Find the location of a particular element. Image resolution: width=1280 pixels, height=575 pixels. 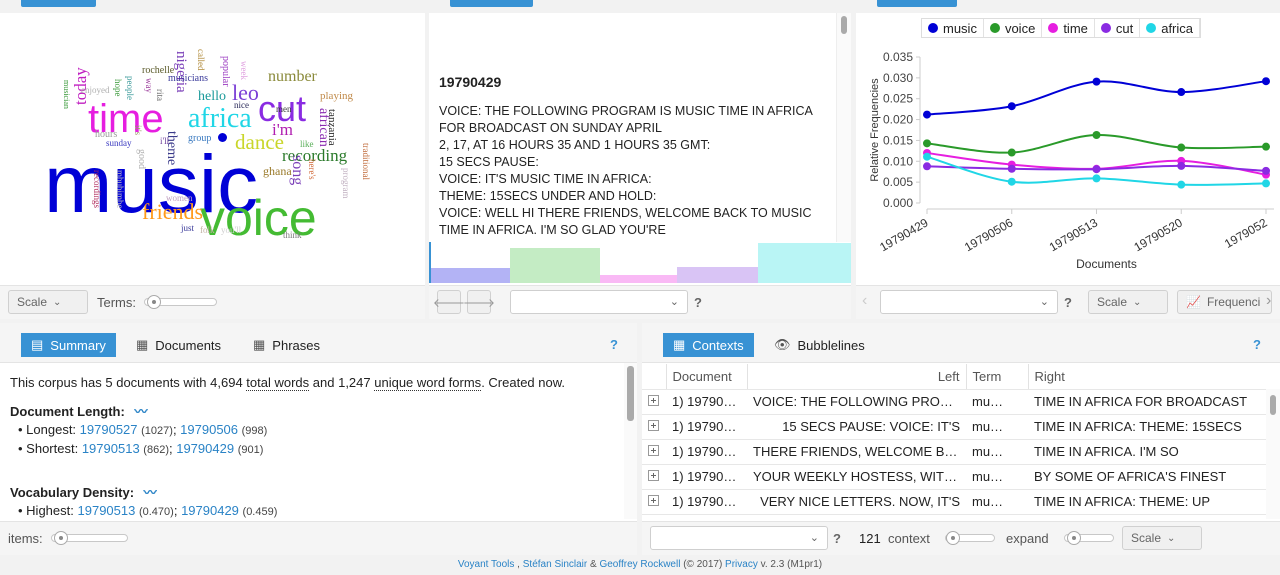

cloud-word: recordings is located at coordinates (97, 189).